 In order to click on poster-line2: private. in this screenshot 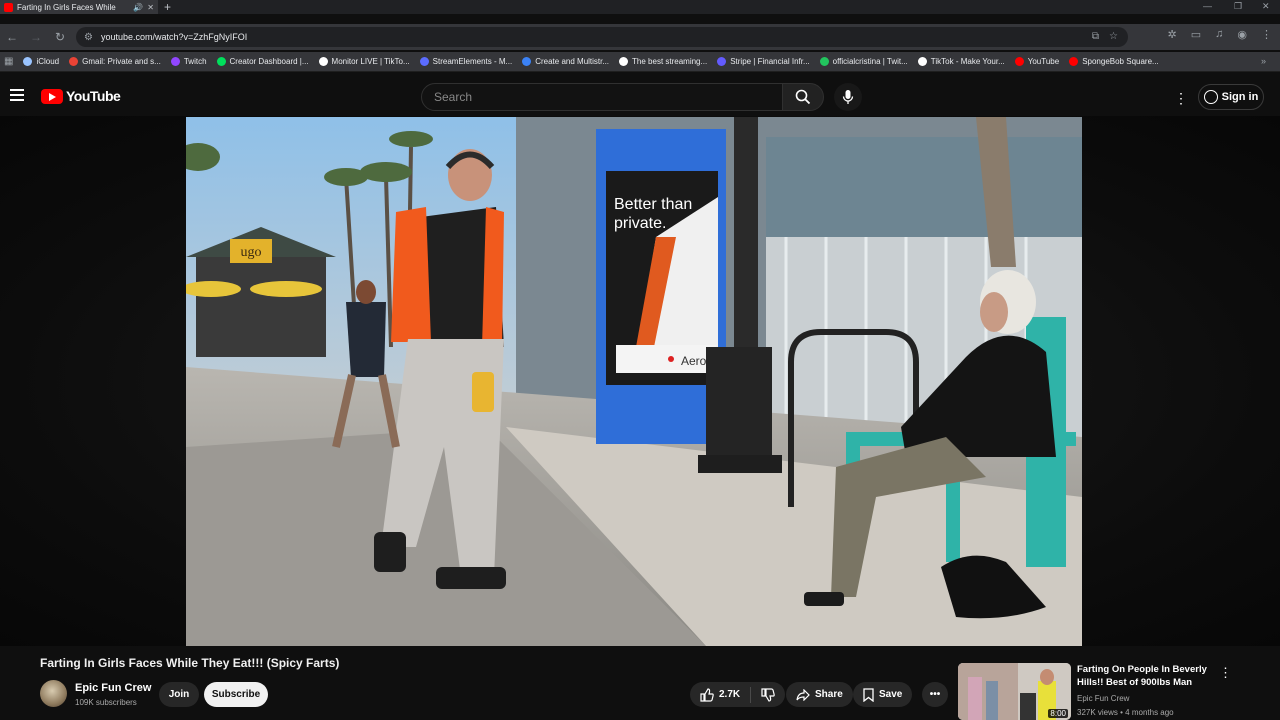, I will do `click(640, 223)`.